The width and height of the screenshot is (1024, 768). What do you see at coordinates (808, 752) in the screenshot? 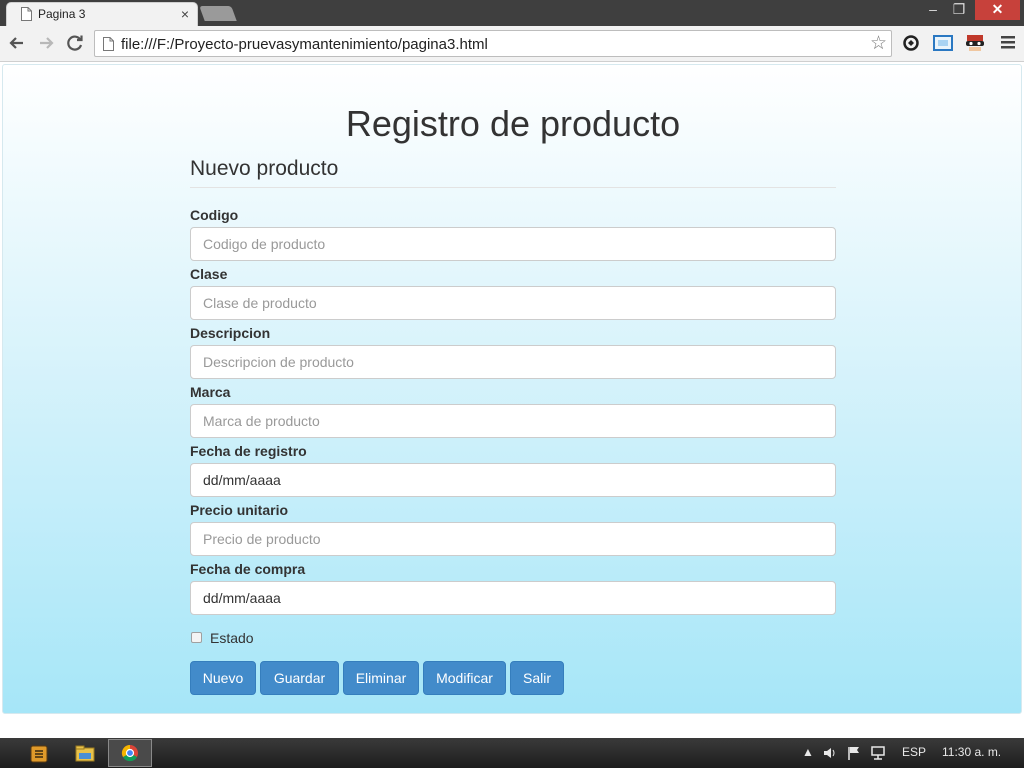
I see `tray-expand-icon: ▲` at bounding box center [808, 752].